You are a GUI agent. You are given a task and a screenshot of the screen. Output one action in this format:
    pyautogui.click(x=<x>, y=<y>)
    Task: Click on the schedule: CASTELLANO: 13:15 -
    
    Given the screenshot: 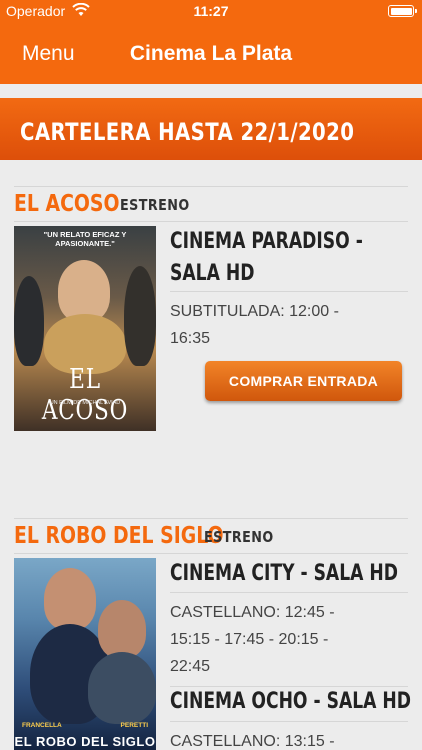 What is the action you would take?
    pyautogui.click(x=289, y=737)
    